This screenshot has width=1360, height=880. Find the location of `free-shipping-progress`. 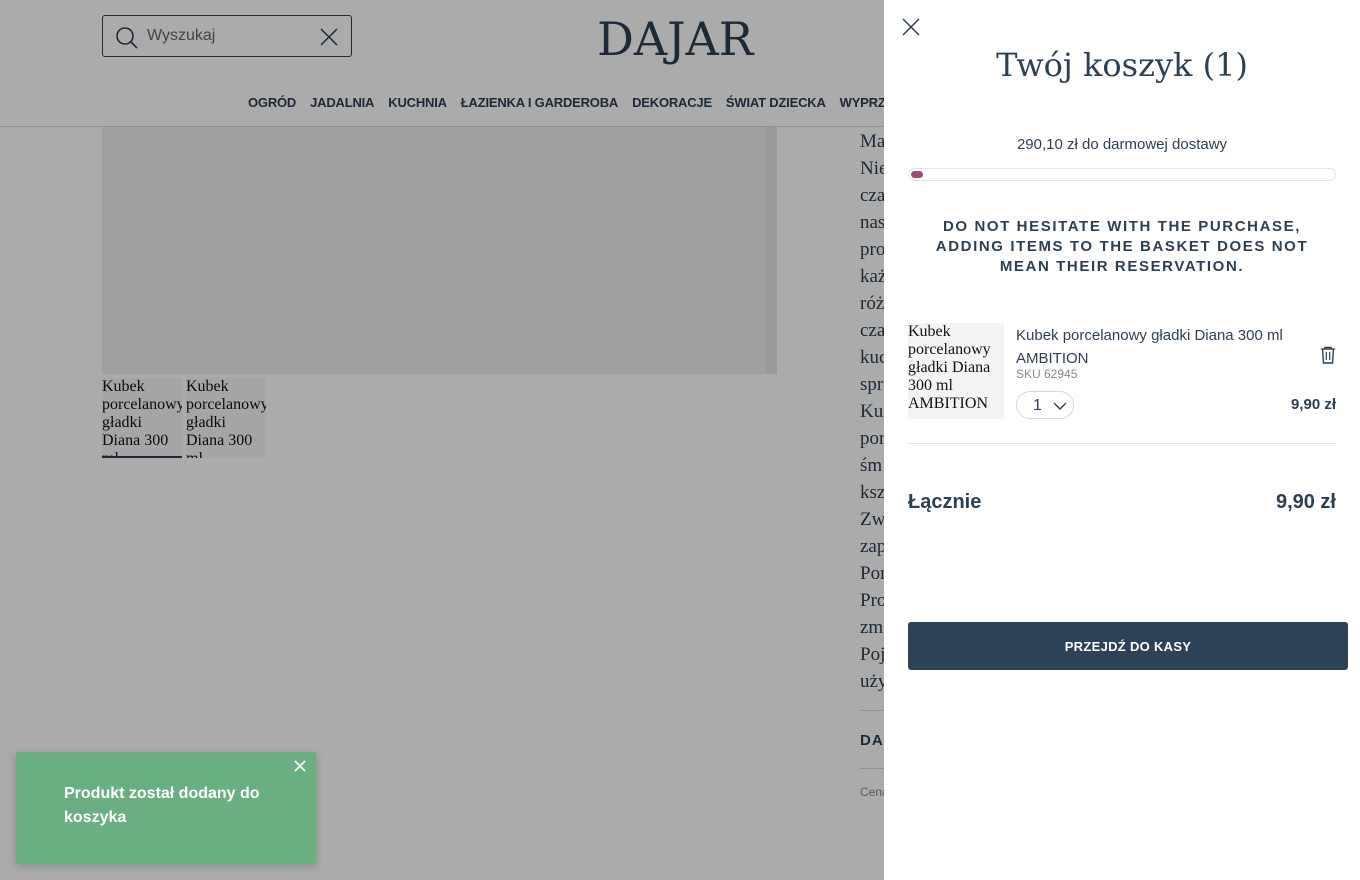

free-shipping-progress is located at coordinates (1122, 174).